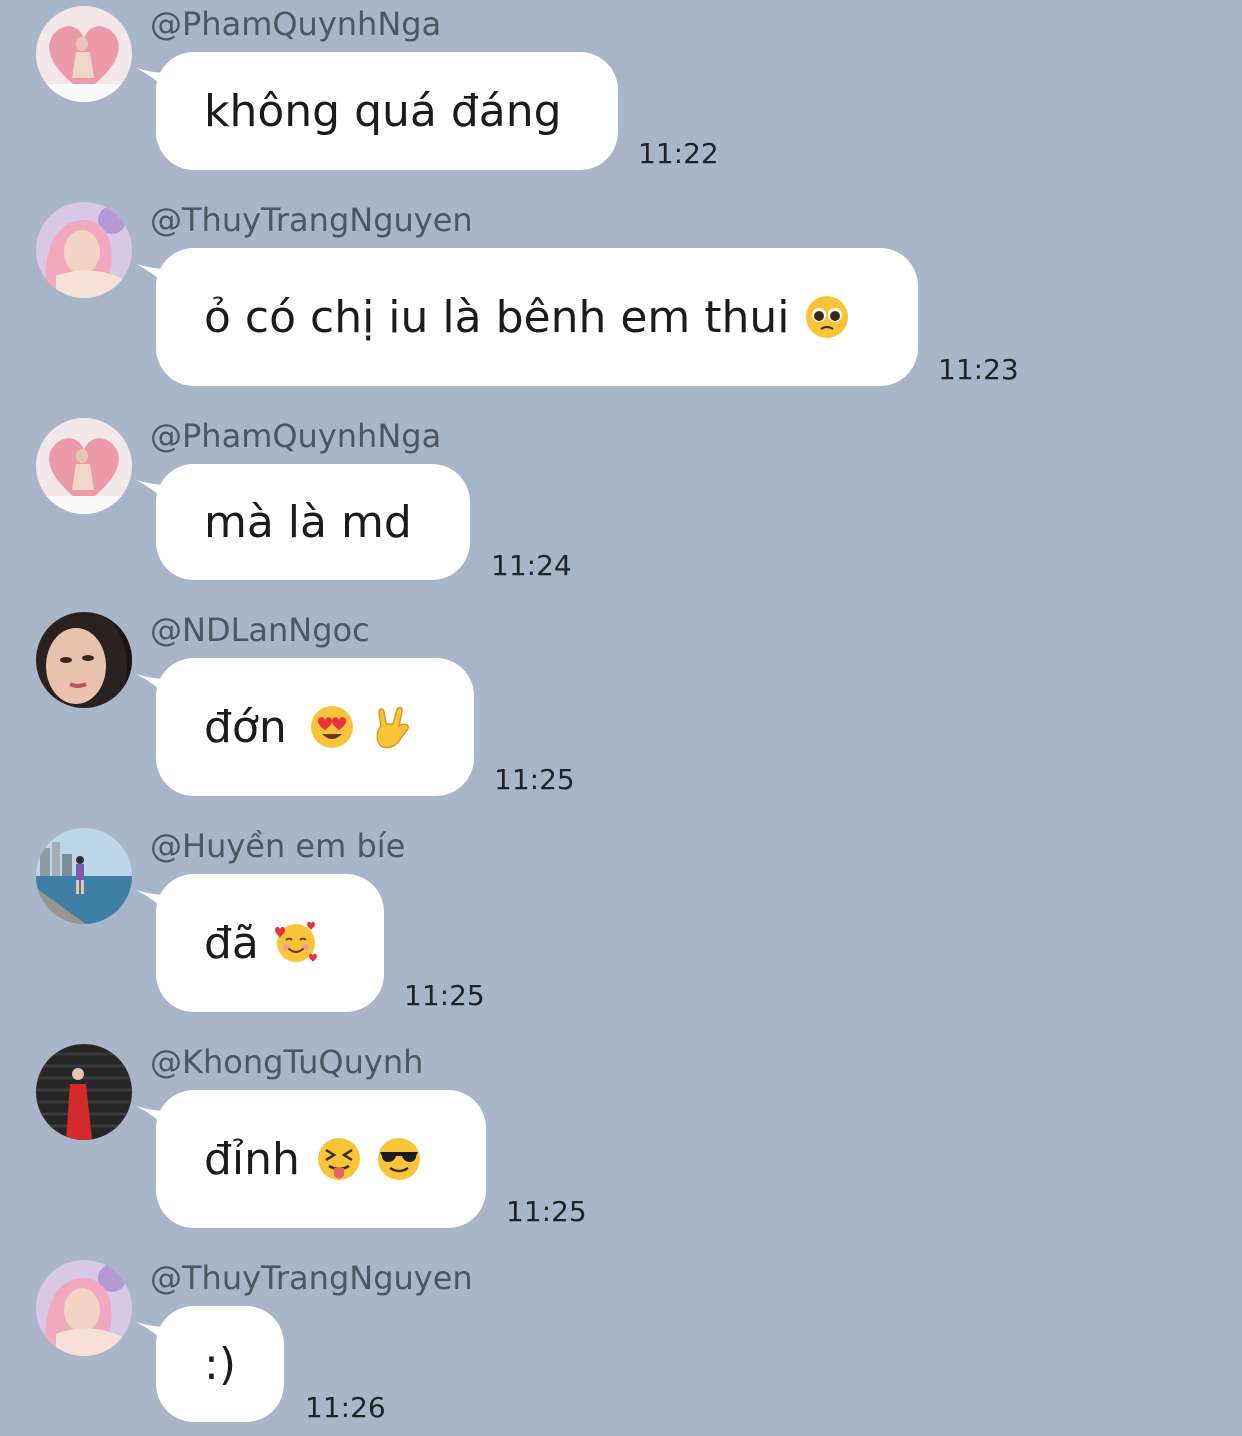 This screenshot has width=1242, height=1436. I want to click on message-bubble: mà là md, so click(313, 522).